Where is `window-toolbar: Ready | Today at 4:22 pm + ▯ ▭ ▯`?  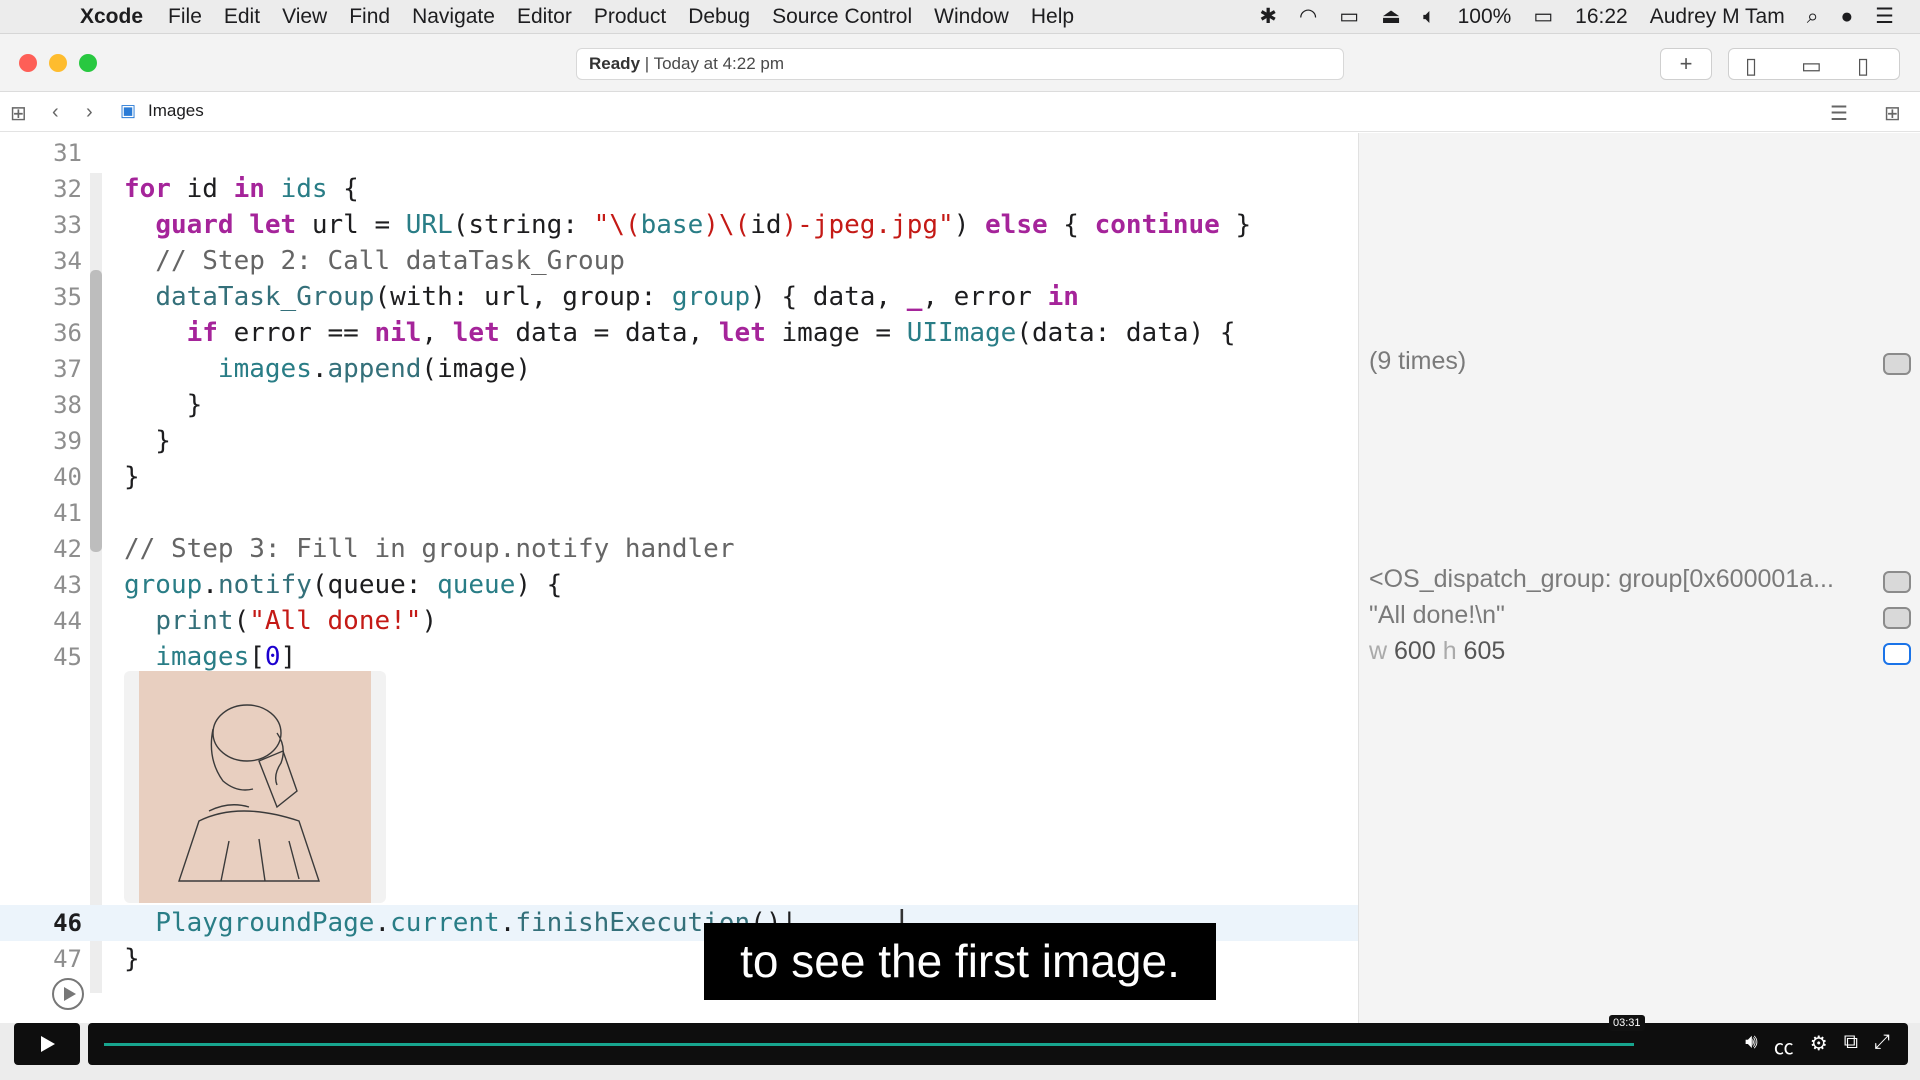 window-toolbar: Ready | Today at 4:22 pm + ▯ ▭ ▯ is located at coordinates (960, 63).